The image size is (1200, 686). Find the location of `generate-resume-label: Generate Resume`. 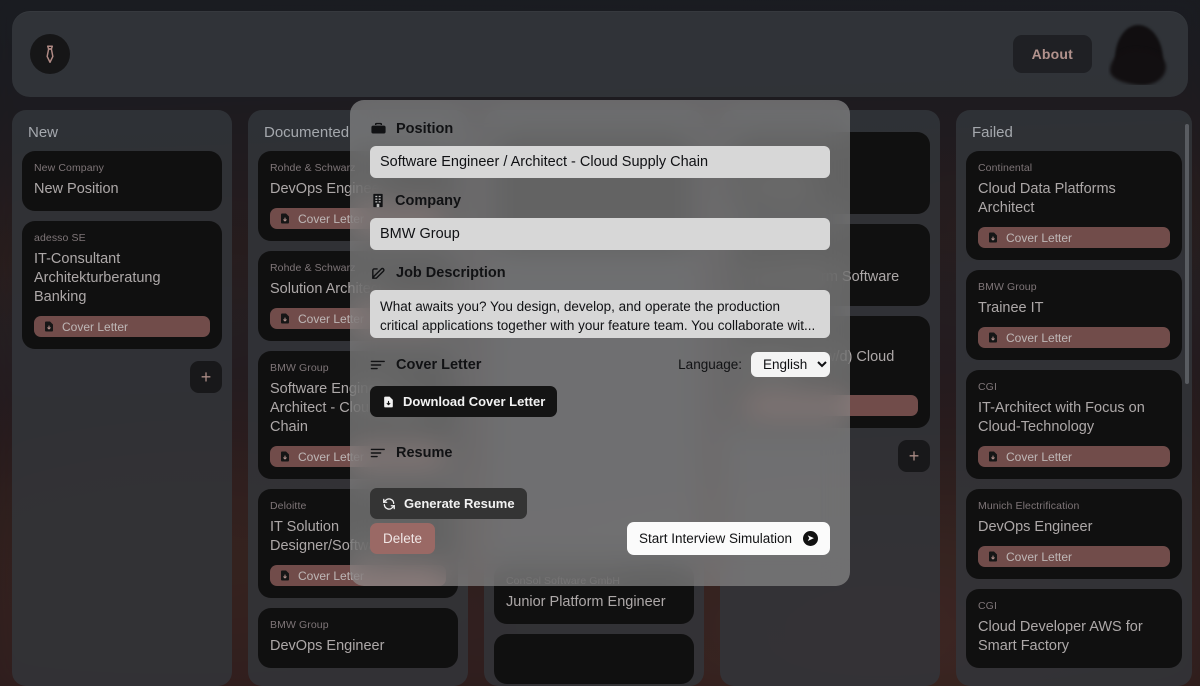

generate-resume-label: Generate Resume is located at coordinates (459, 503).